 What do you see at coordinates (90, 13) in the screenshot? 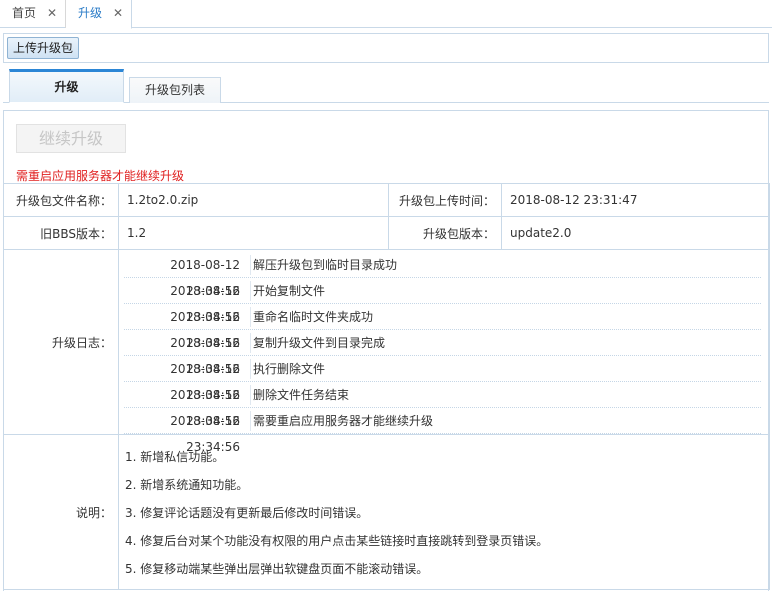
I see `tab-upgrade-label: 升级` at bounding box center [90, 13].